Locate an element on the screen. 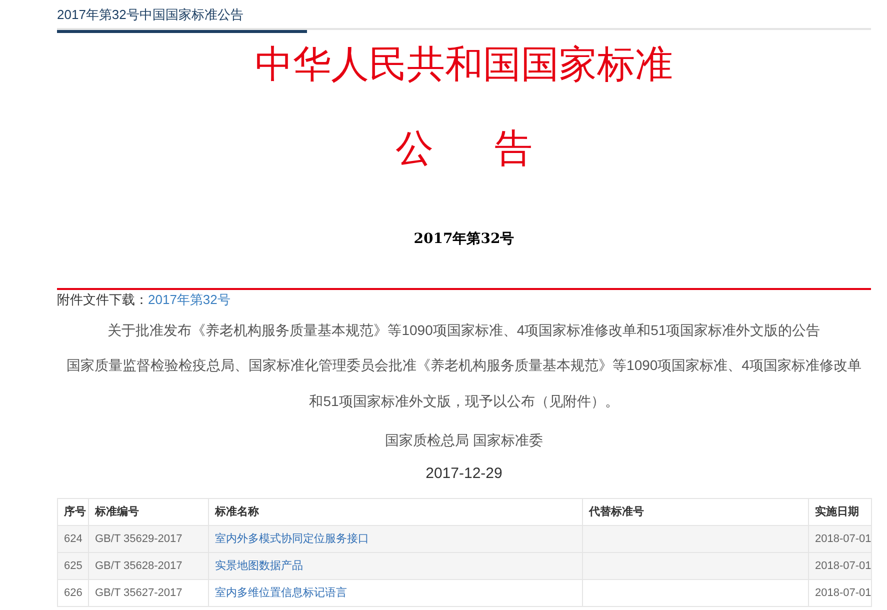 Image resolution: width=887 pixels, height=610 pixels. table-cell: GB/T 35627-2017 is located at coordinates (148, 593).